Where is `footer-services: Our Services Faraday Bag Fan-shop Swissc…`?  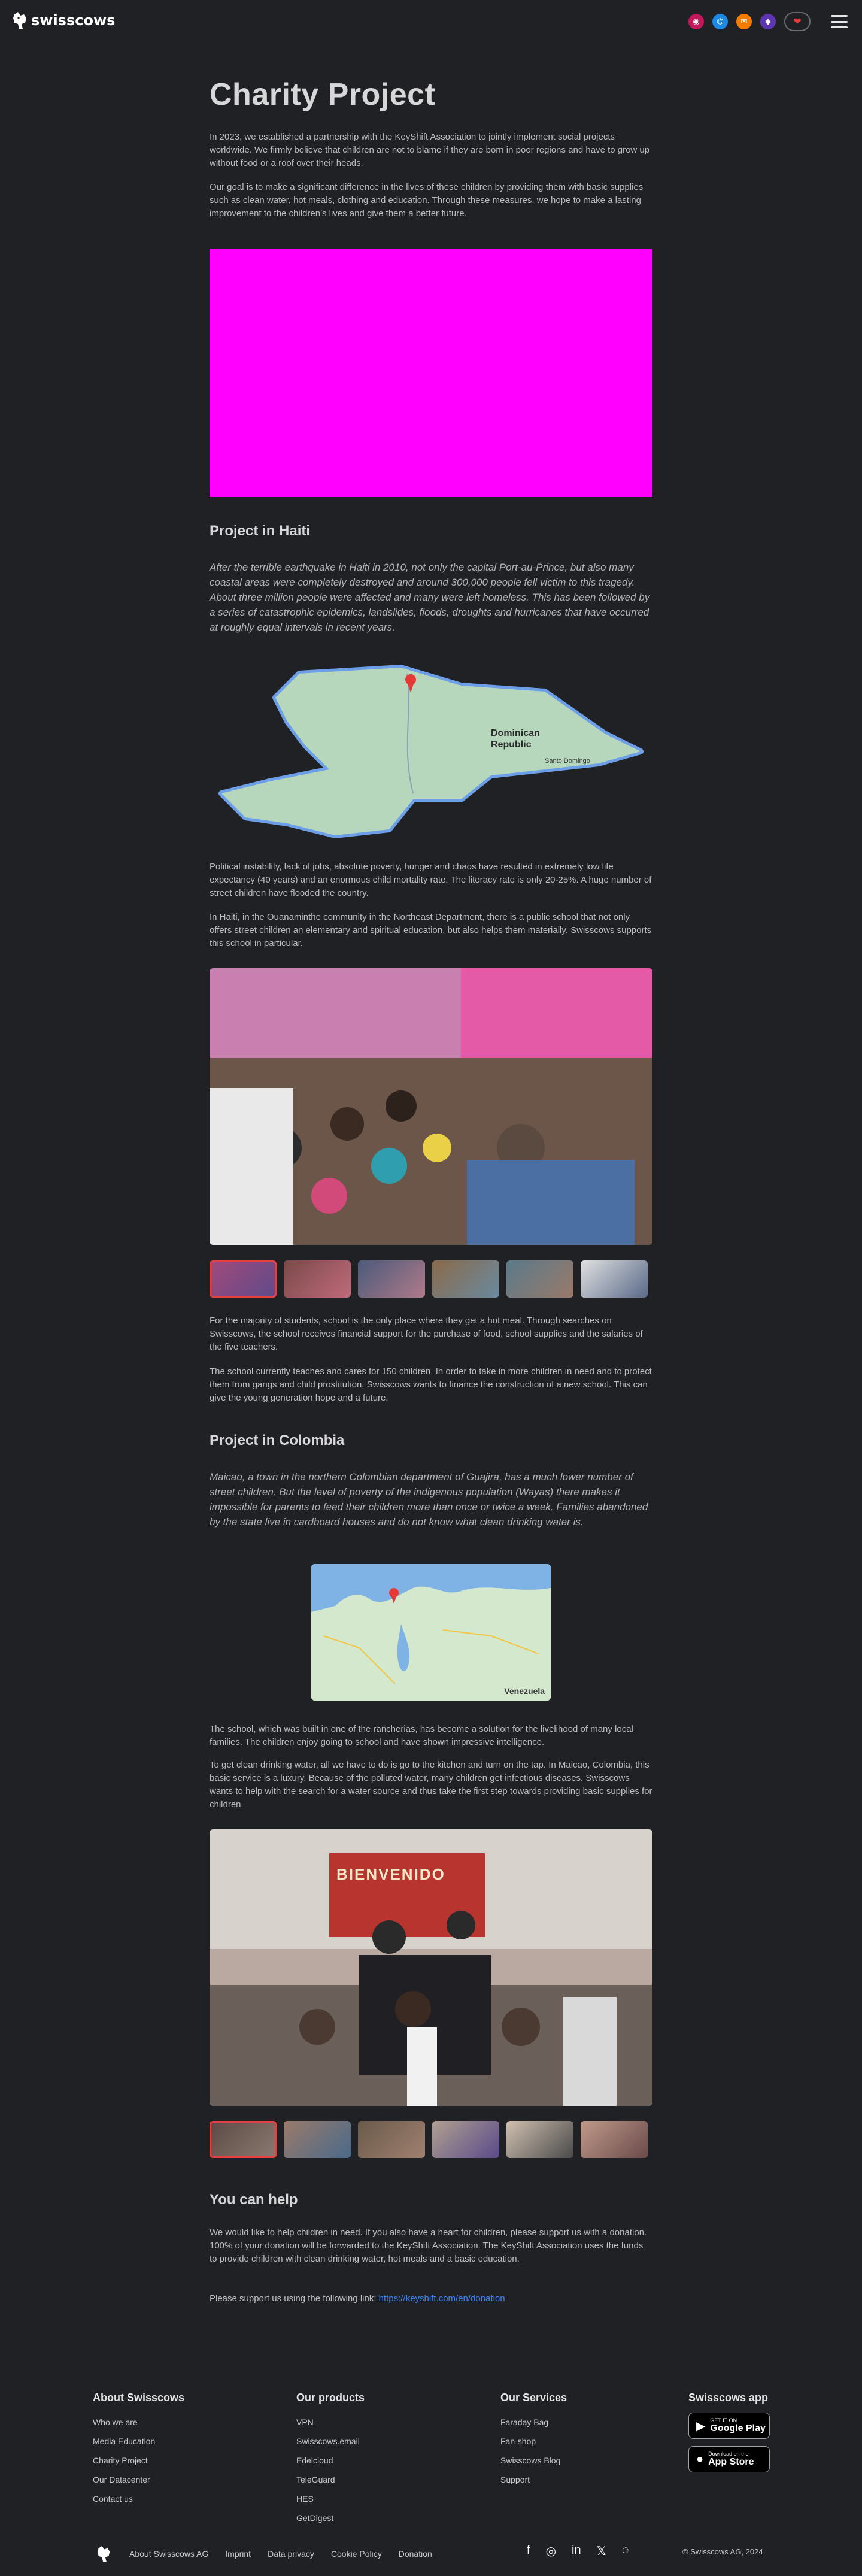 footer-services: Our Services Faraday Bag Fan-shop Swissc… is located at coordinates (533, 2440).